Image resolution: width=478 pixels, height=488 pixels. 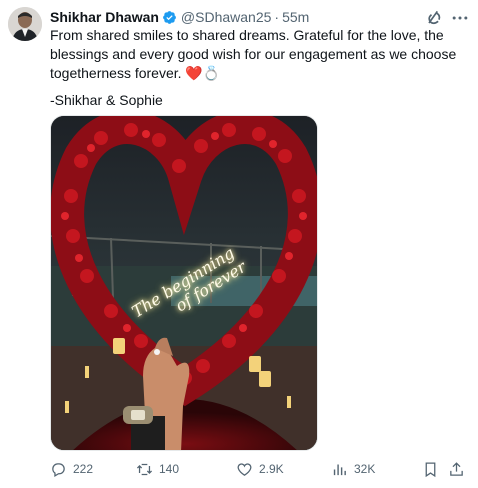 I want to click on views-icon, so click(x=339, y=469).